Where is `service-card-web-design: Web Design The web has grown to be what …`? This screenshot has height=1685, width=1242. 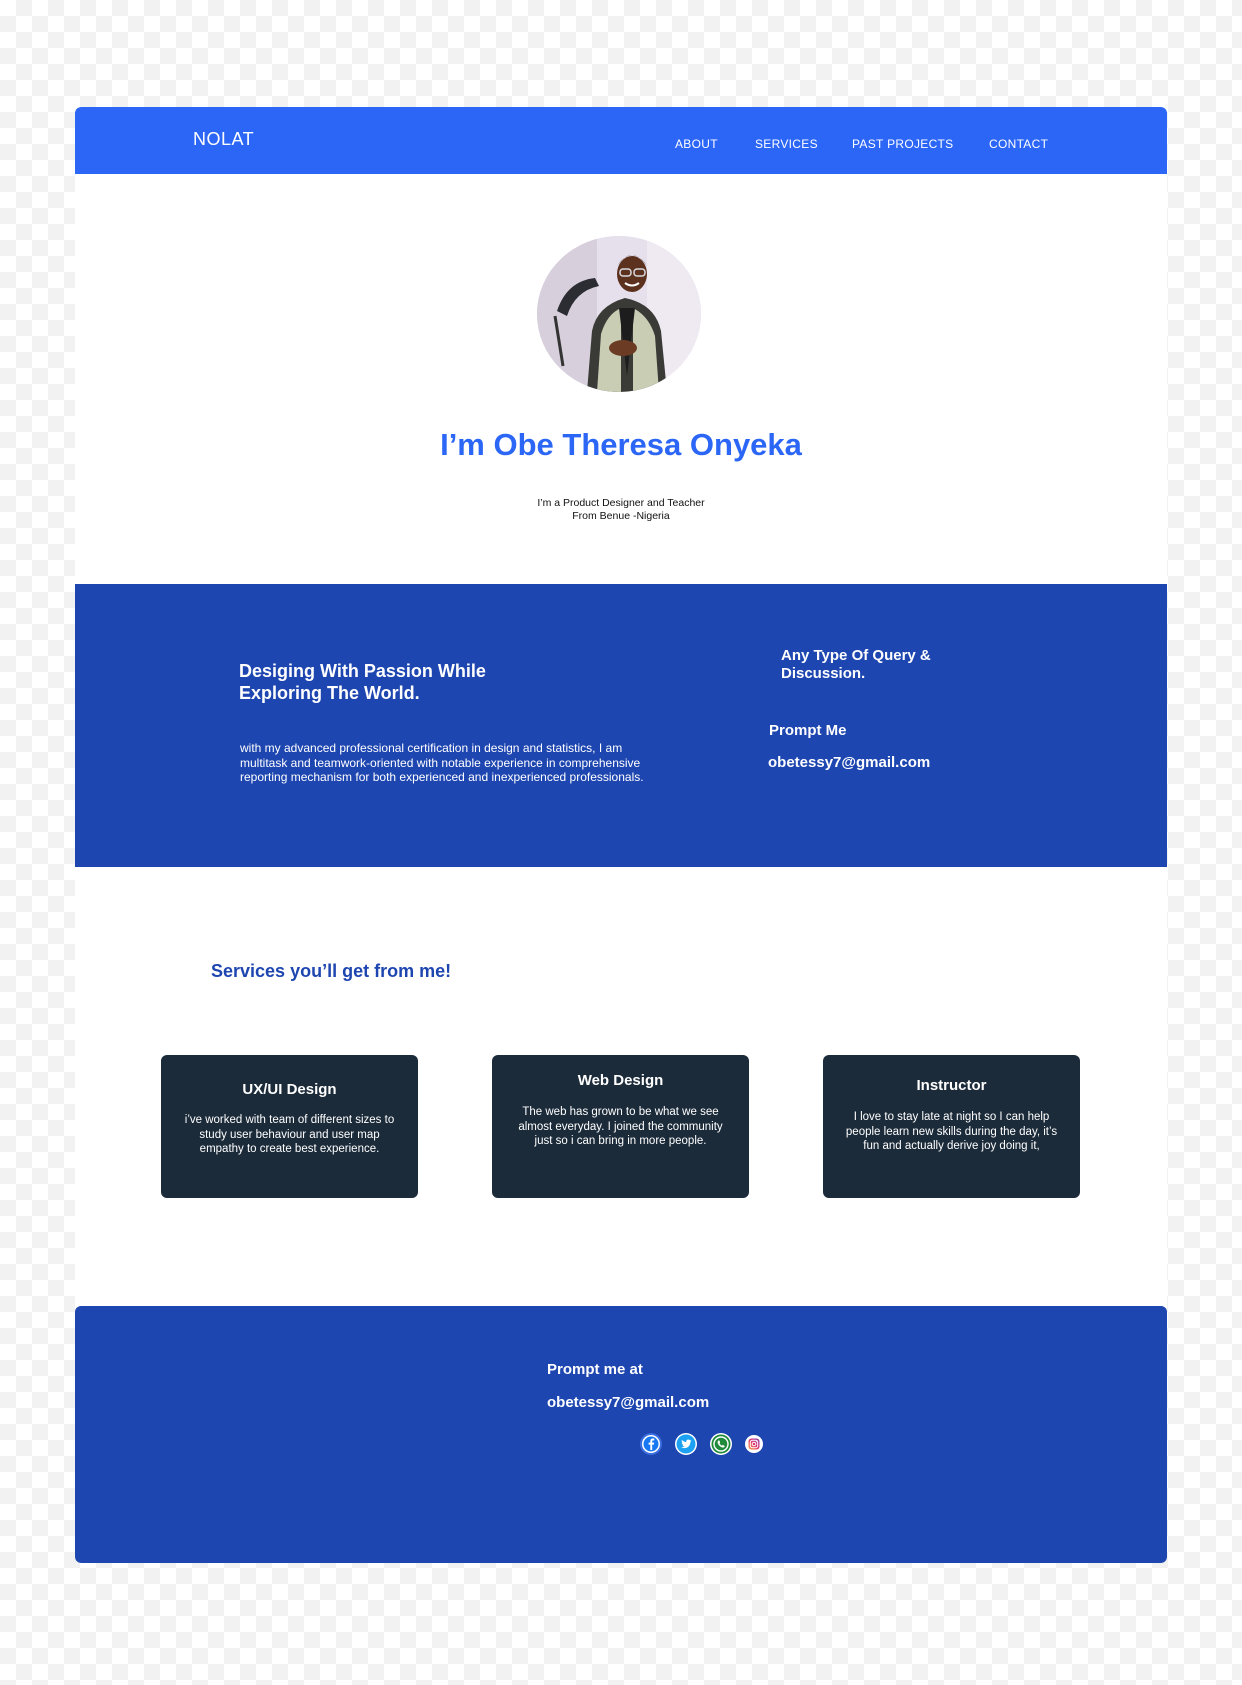
service-card-web-design: Web Design The web has grown to be what … is located at coordinates (620, 1126).